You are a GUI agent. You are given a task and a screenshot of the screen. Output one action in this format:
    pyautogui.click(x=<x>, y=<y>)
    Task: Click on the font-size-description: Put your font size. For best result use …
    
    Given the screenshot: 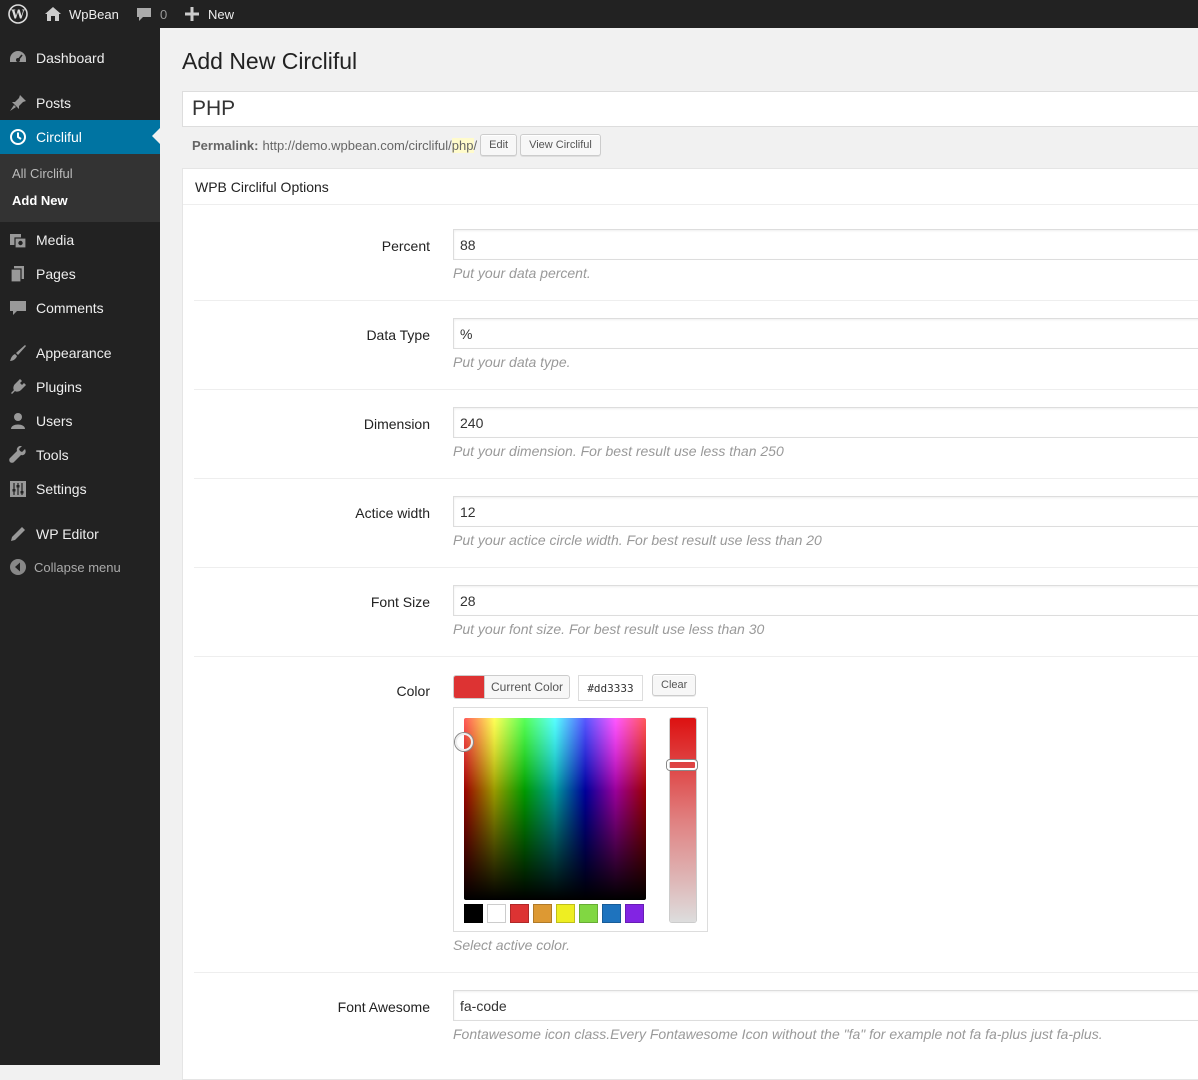 What is the action you would take?
    pyautogui.click(x=609, y=629)
    